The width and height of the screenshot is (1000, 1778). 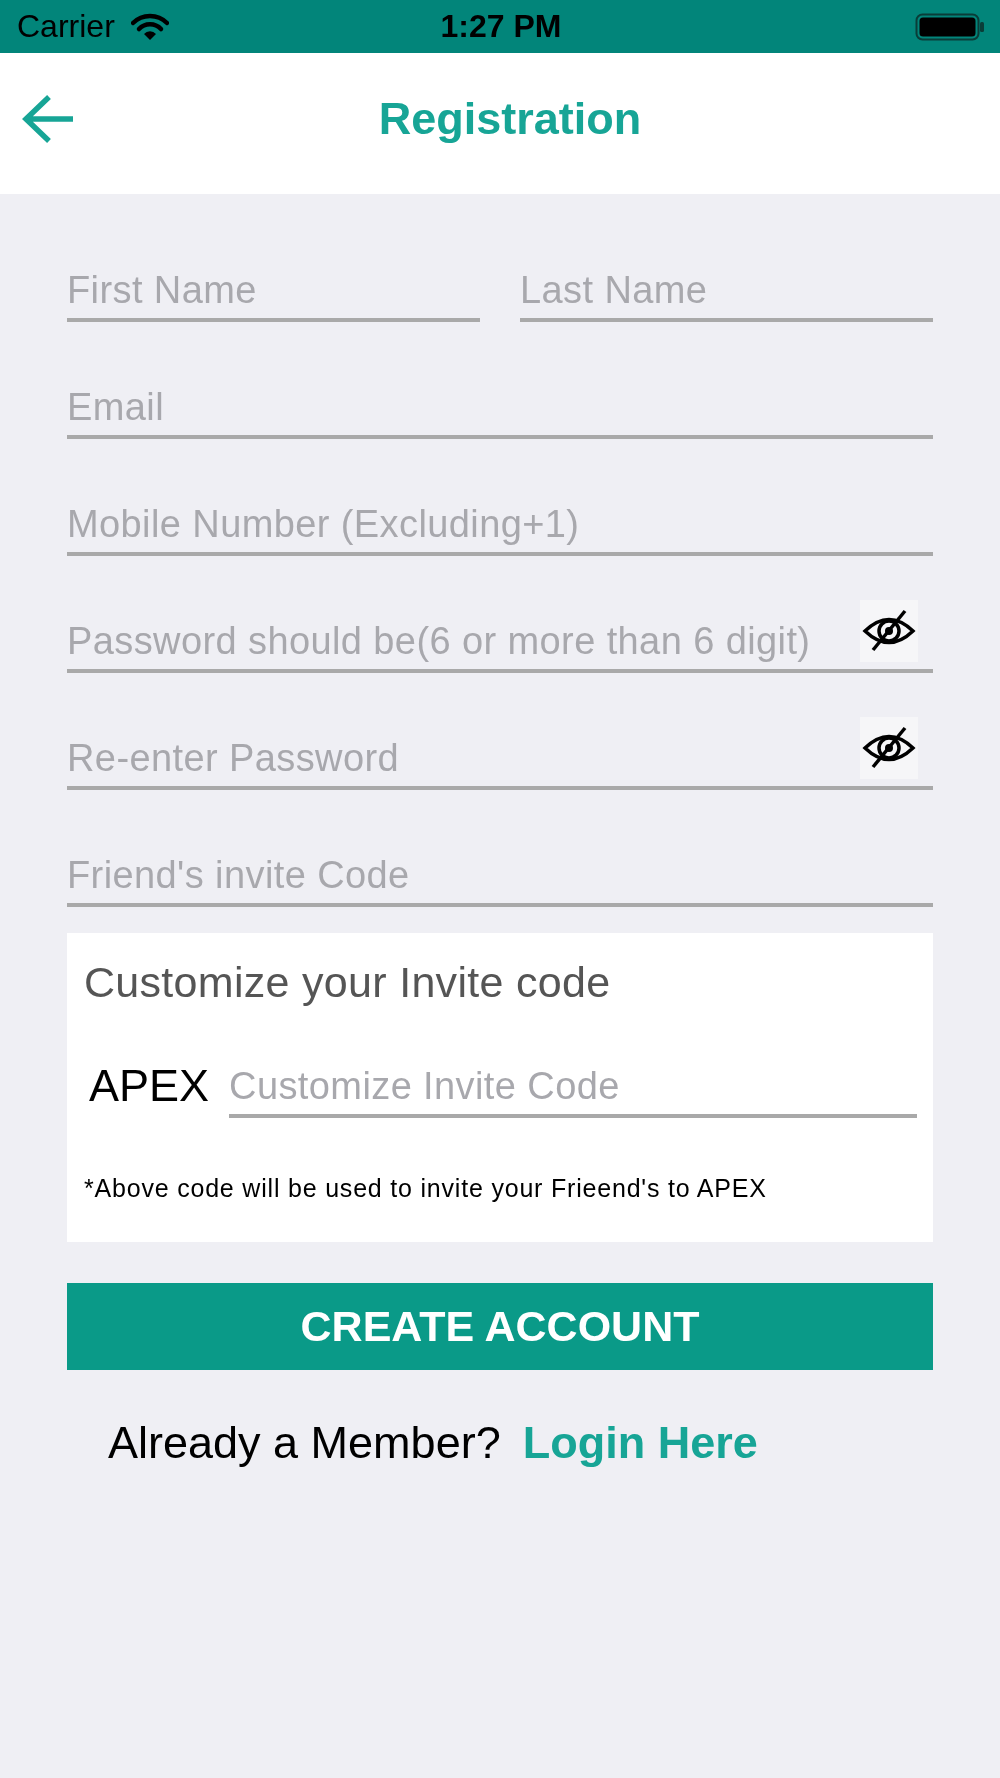 What do you see at coordinates (510, 118) in the screenshot?
I see `page-title: Registration` at bounding box center [510, 118].